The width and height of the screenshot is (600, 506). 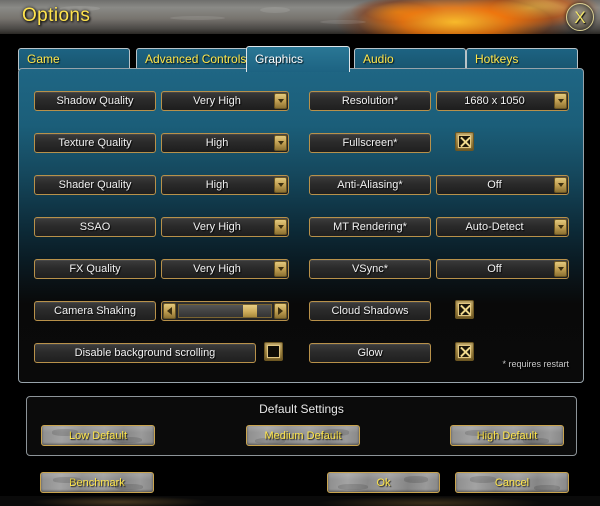 I want to click on requires-restart-note: * requires restart, so click(x=535, y=364).